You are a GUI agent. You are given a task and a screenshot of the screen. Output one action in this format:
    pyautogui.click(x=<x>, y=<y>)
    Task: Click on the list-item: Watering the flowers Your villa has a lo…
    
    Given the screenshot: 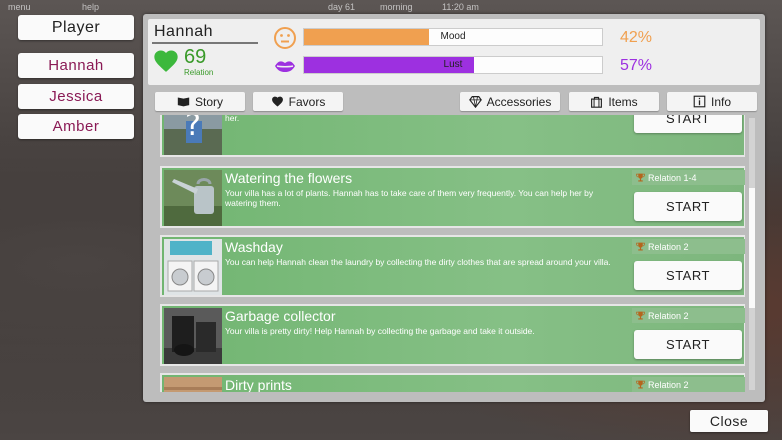 What is the action you would take?
    pyautogui.click(x=452, y=197)
    